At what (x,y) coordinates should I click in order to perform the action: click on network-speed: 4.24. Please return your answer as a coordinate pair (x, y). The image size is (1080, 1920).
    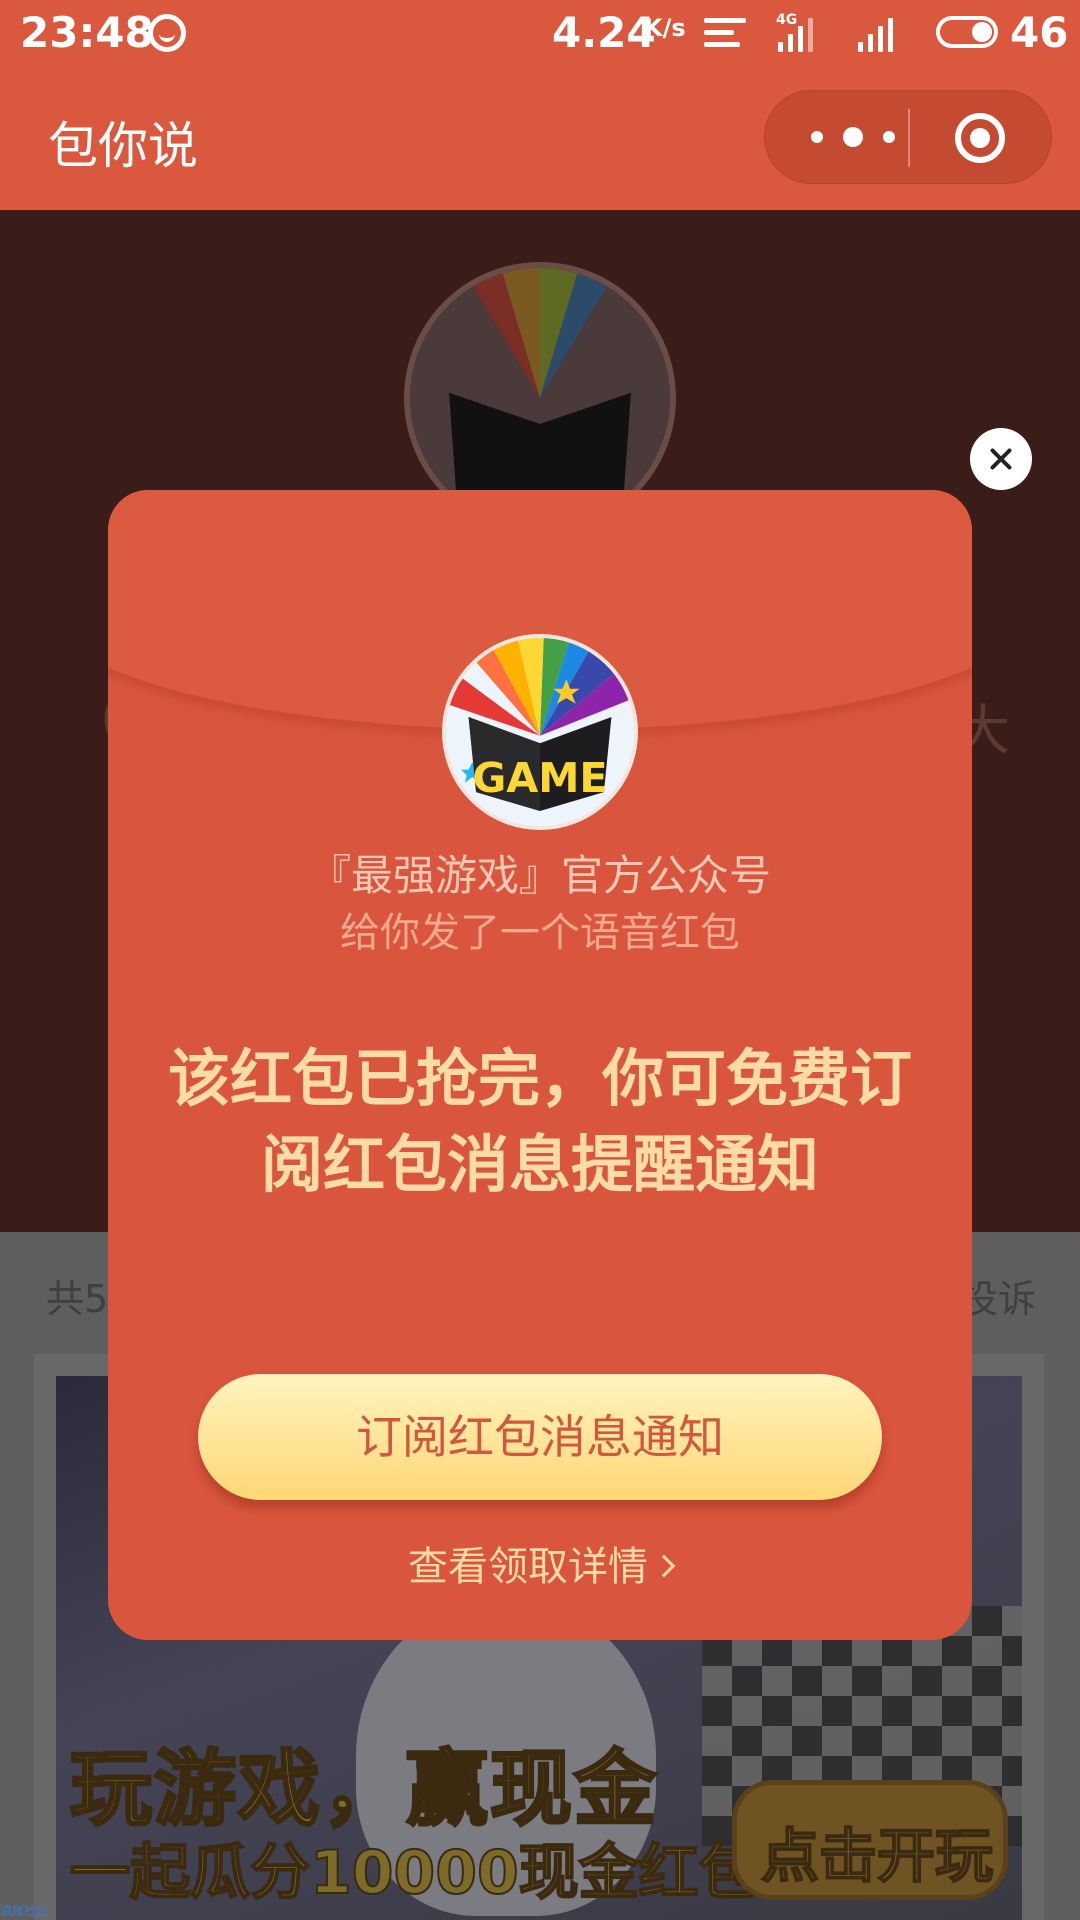
    Looking at the image, I should click on (604, 32).